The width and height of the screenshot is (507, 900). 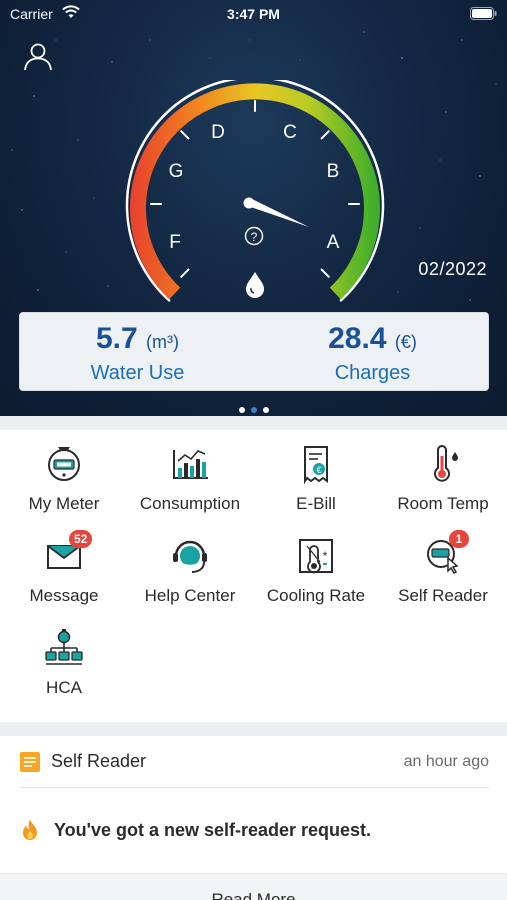 I want to click on status-time: 3:47 PM, so click(x=253, y=14).